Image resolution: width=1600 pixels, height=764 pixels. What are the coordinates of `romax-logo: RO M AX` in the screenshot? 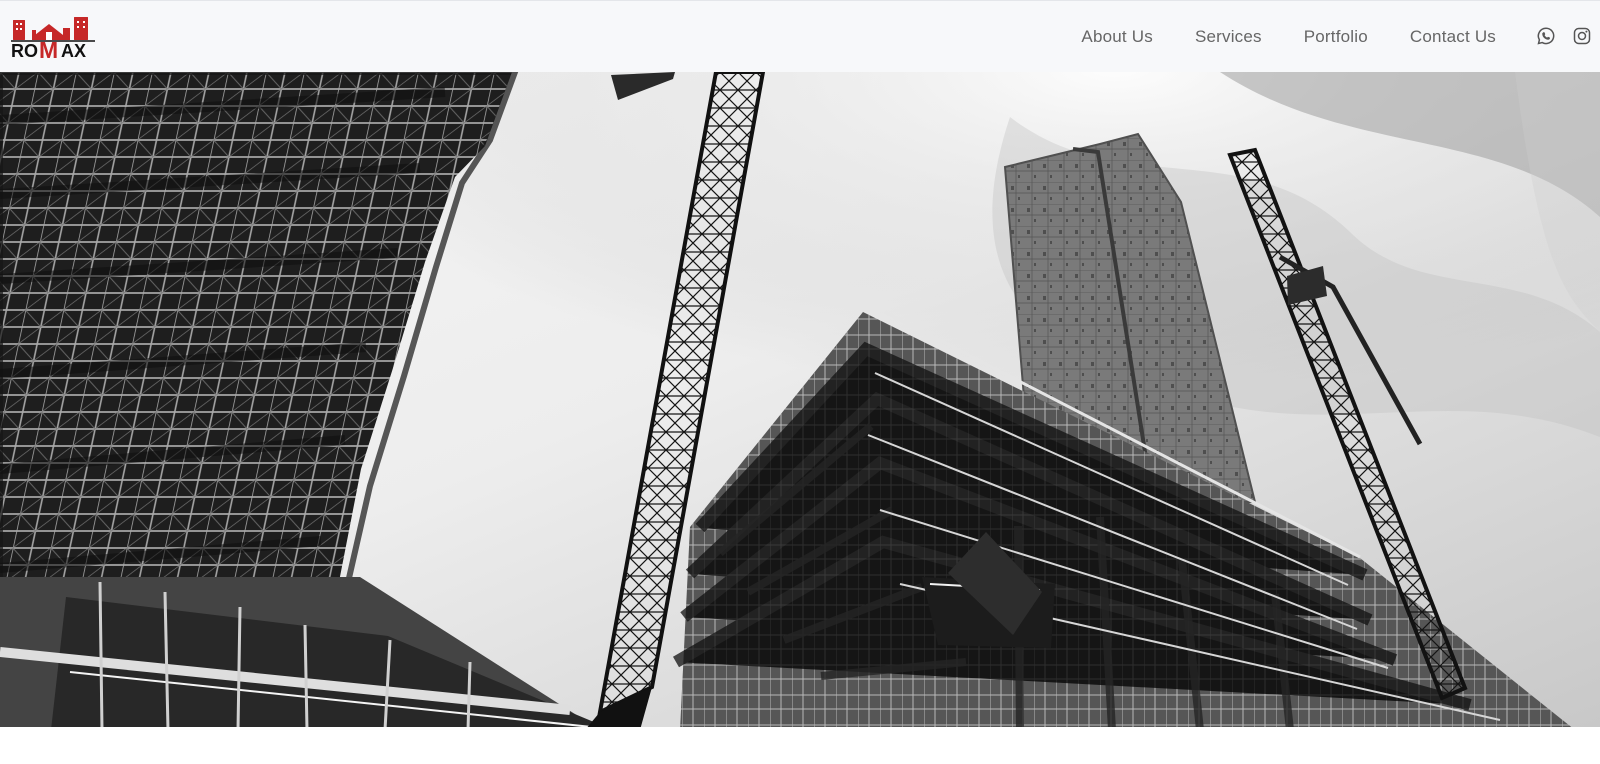 It's located at (53, 38).